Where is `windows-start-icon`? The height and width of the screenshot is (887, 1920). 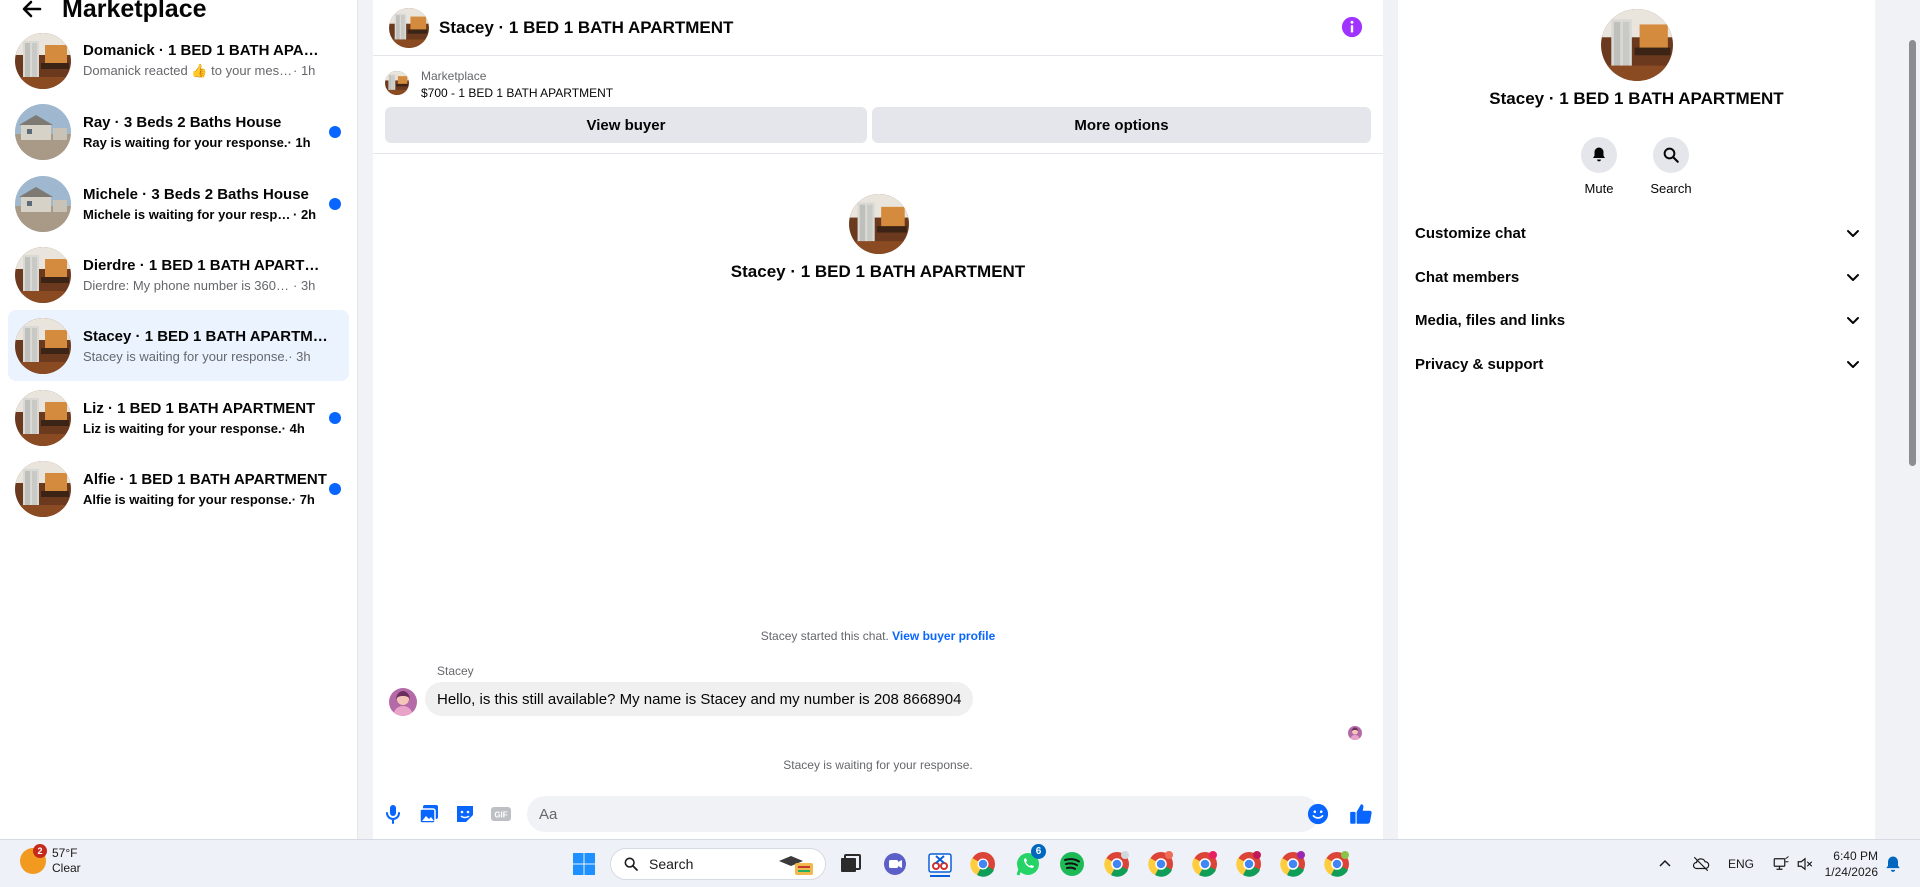
windows-start-icon is located at coordinates (584, 864).